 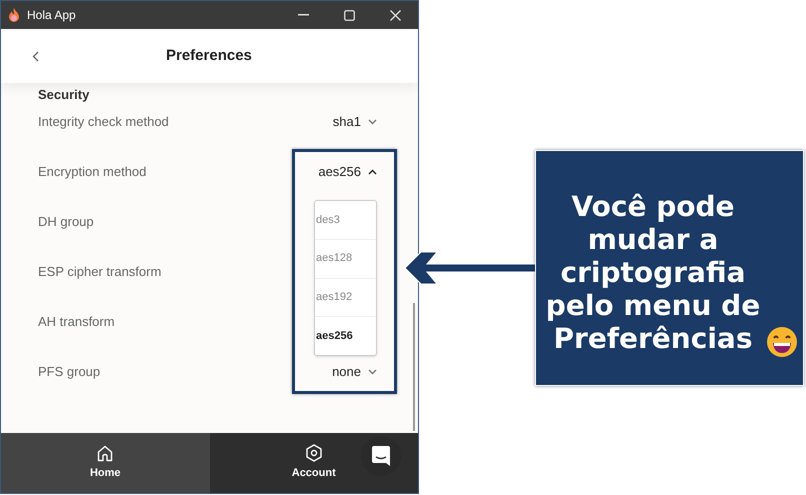 What do you see at coordinates (103, 122) in the screenshot?
I see `setting-label: Integrity check method` at bounding box center [103, 122].